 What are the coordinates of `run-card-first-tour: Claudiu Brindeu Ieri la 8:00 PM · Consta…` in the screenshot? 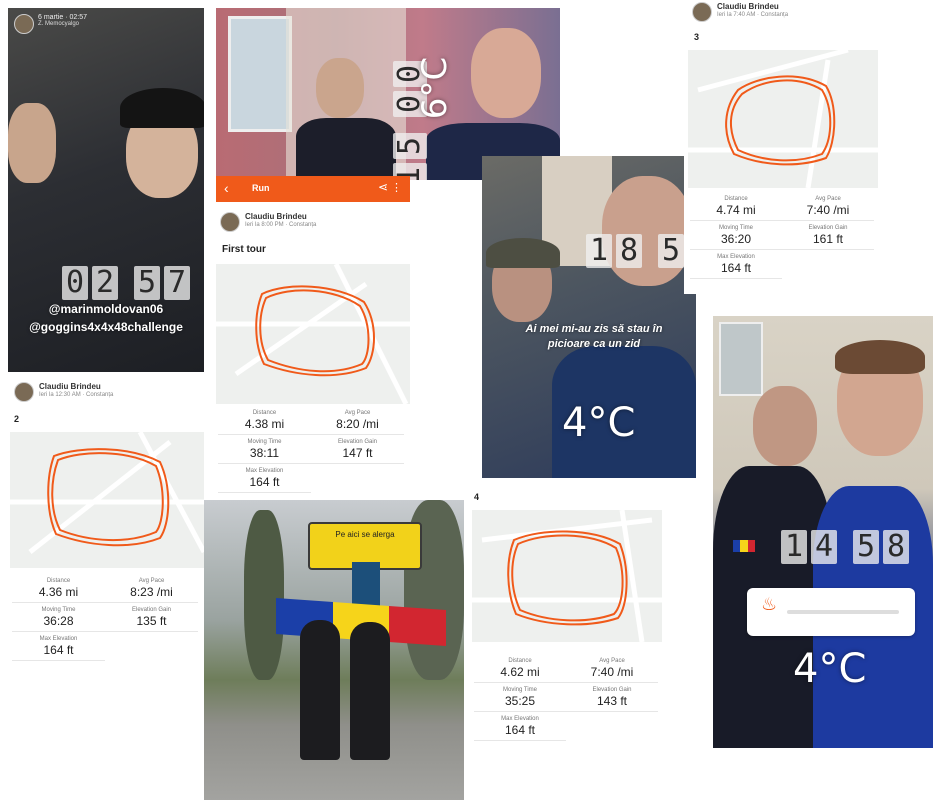 It's located at (311, 357).